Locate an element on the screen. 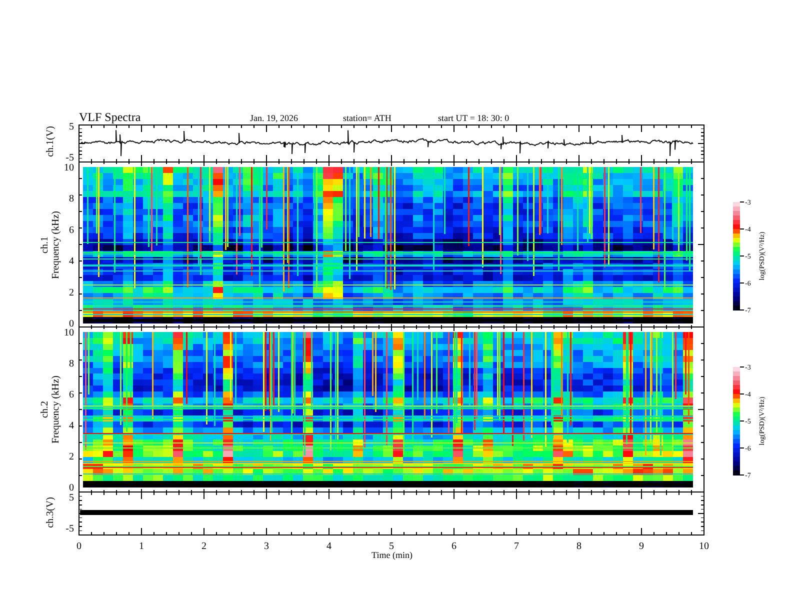 Image resolution: width=792 pixels, height=612 pixels. x-tick-label: 8 is located at coordinates (579, 546).